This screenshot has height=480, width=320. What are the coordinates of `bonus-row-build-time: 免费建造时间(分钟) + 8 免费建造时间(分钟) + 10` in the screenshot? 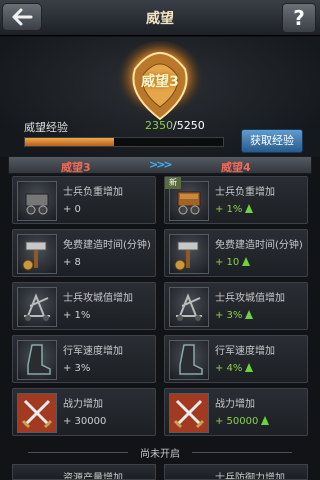 It's located at (160, 253).